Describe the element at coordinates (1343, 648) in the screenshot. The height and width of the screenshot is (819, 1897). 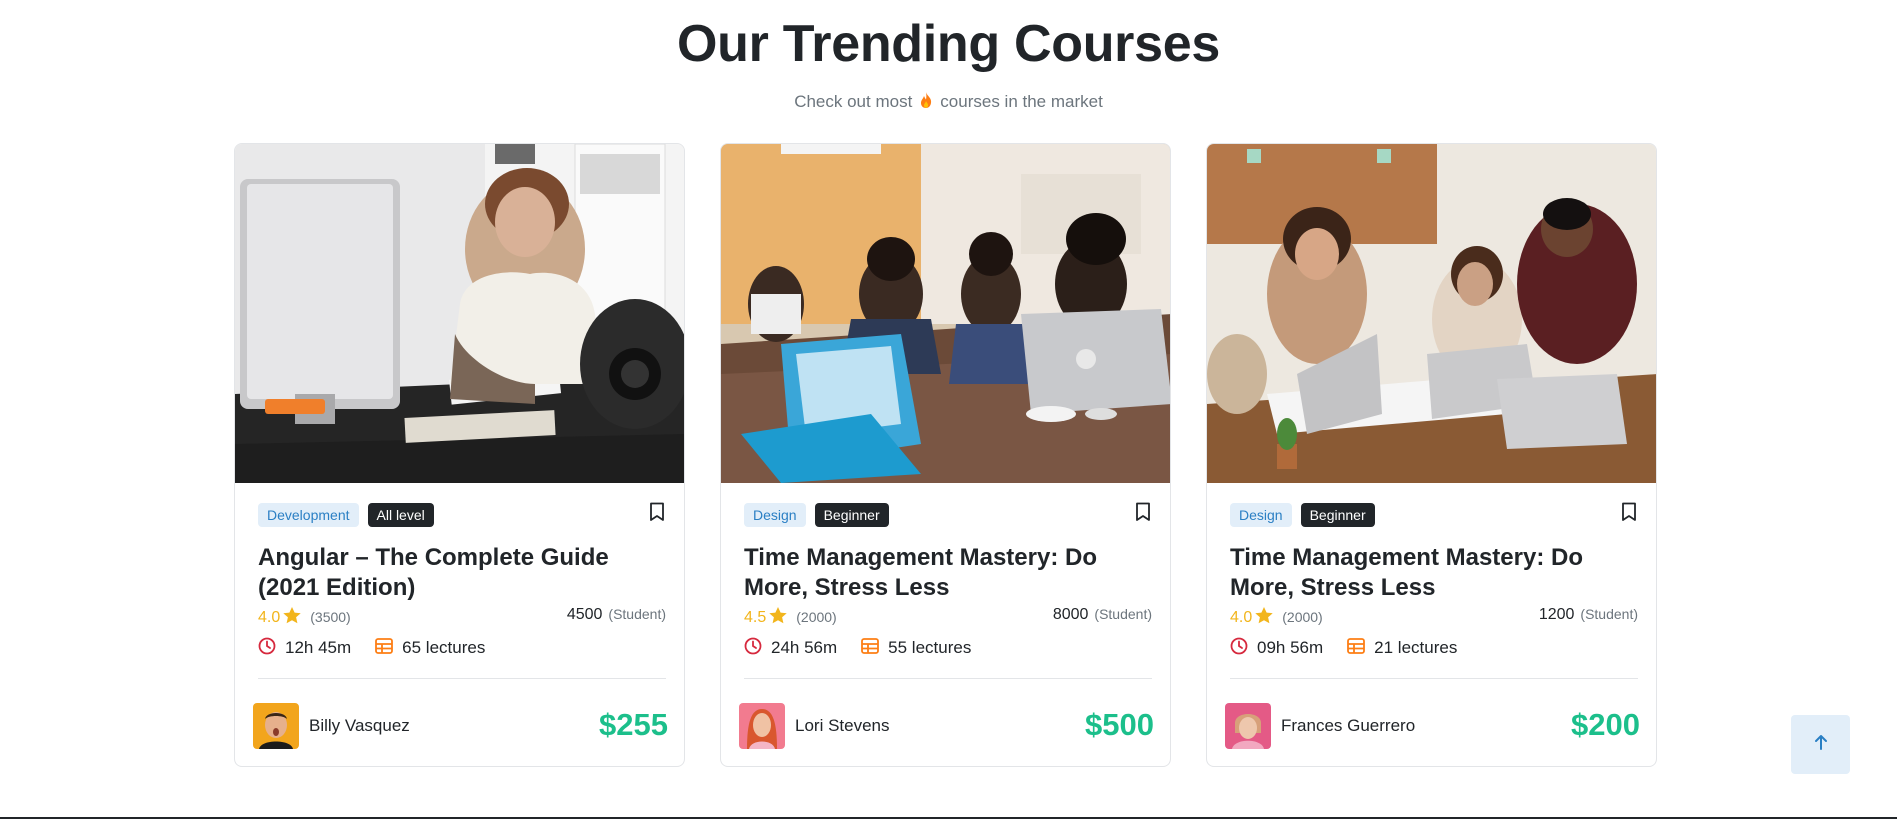
I see `meta-row: 09h 56m 21 lectures` at that location.